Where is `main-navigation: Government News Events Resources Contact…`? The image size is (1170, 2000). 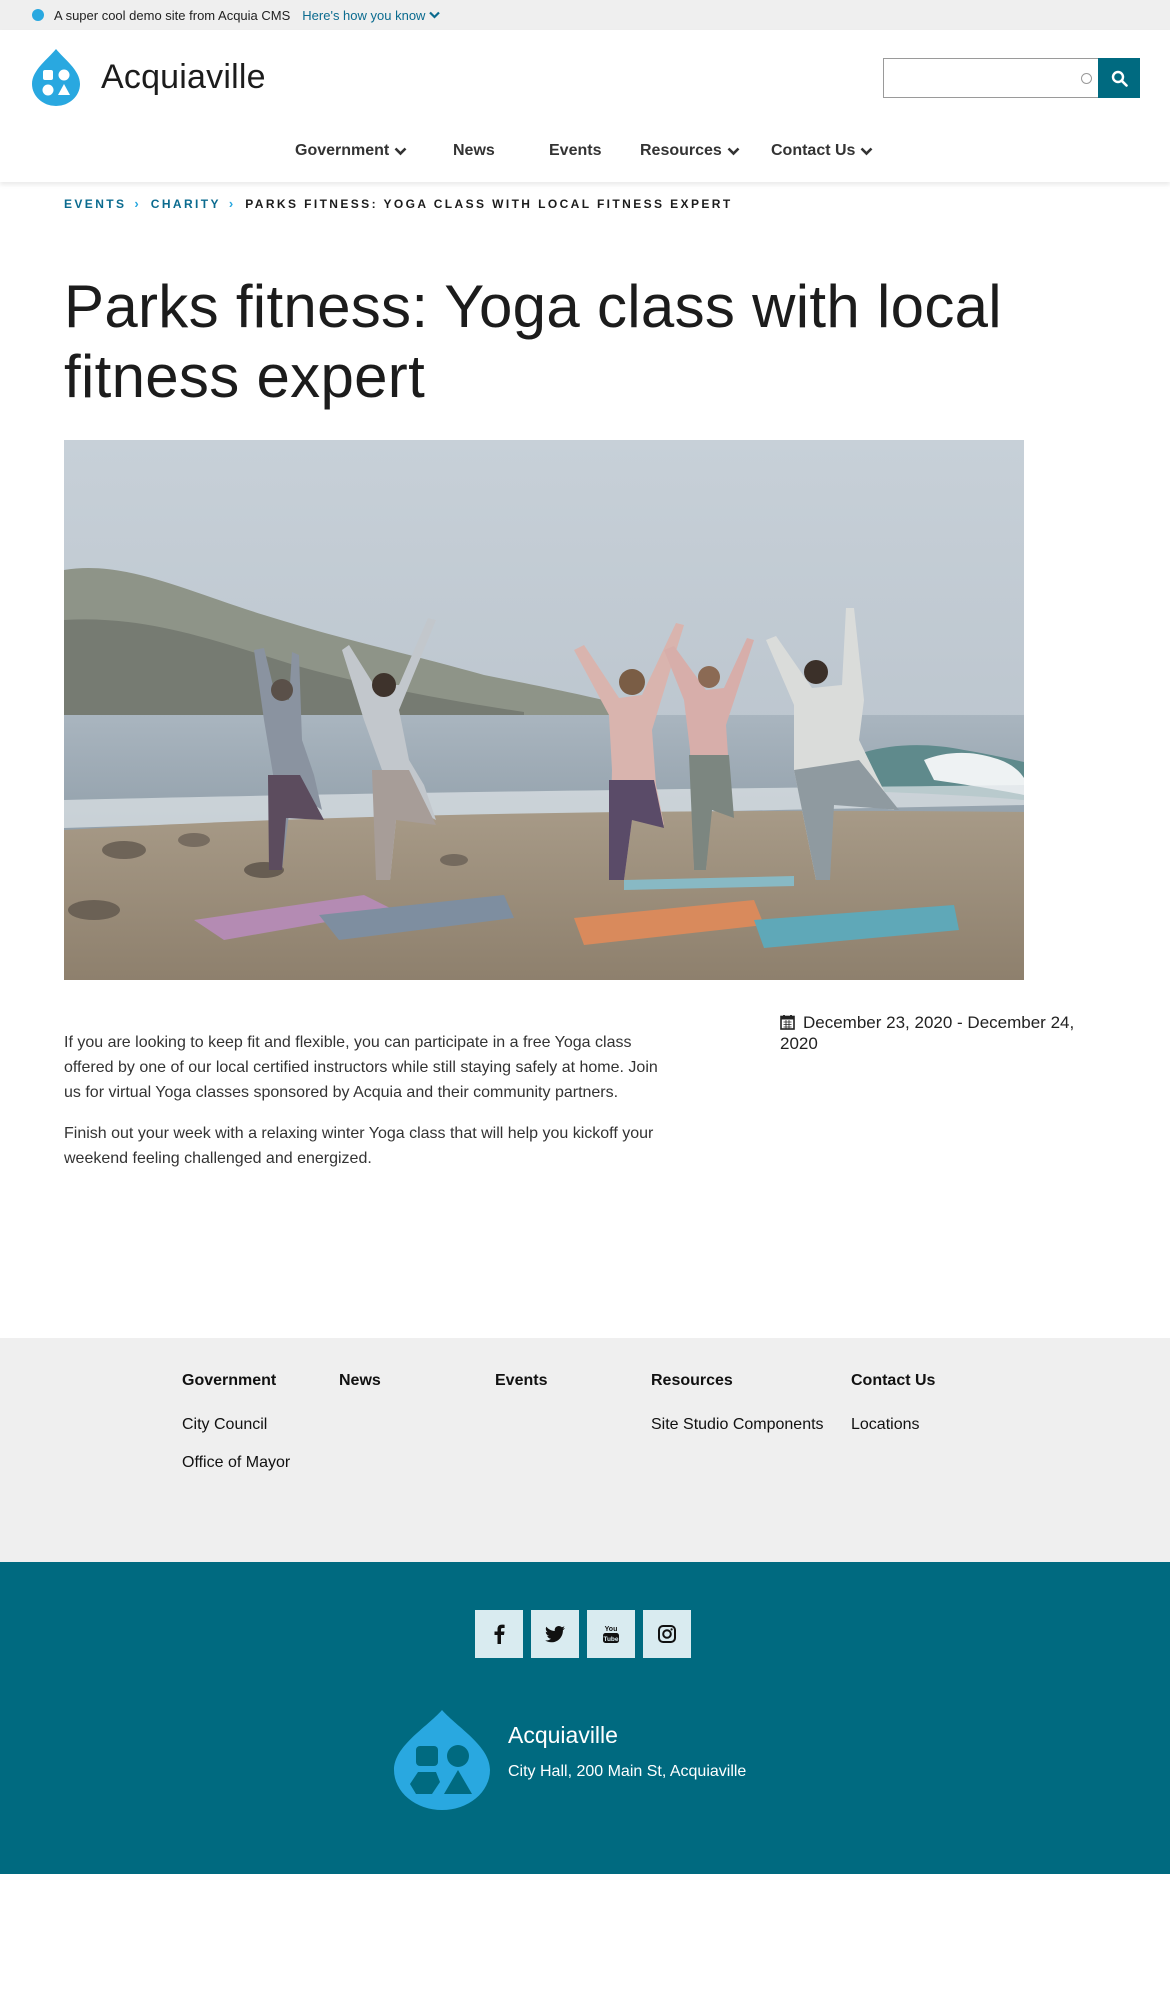
main-navigation: Government News Events Resources Contact… is located at coordinates (585, 157).